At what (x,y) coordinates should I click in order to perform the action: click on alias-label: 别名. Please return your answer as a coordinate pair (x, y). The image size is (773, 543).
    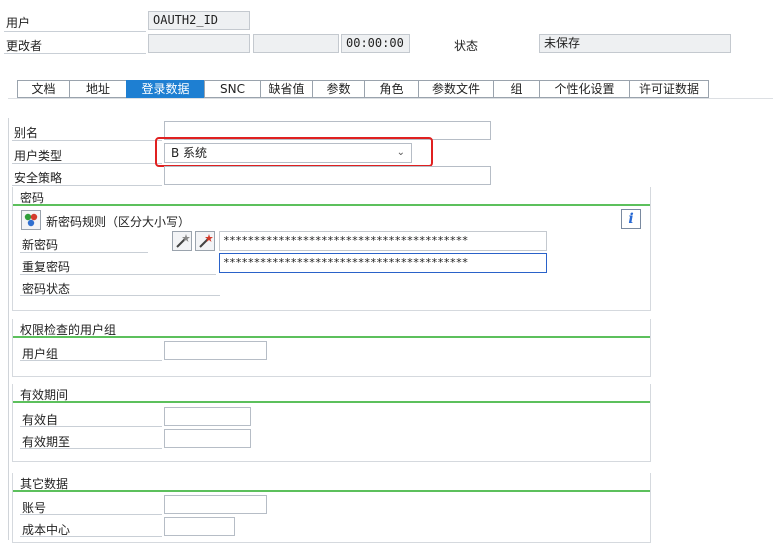
    Looking at the image, I should click on (26, 133).